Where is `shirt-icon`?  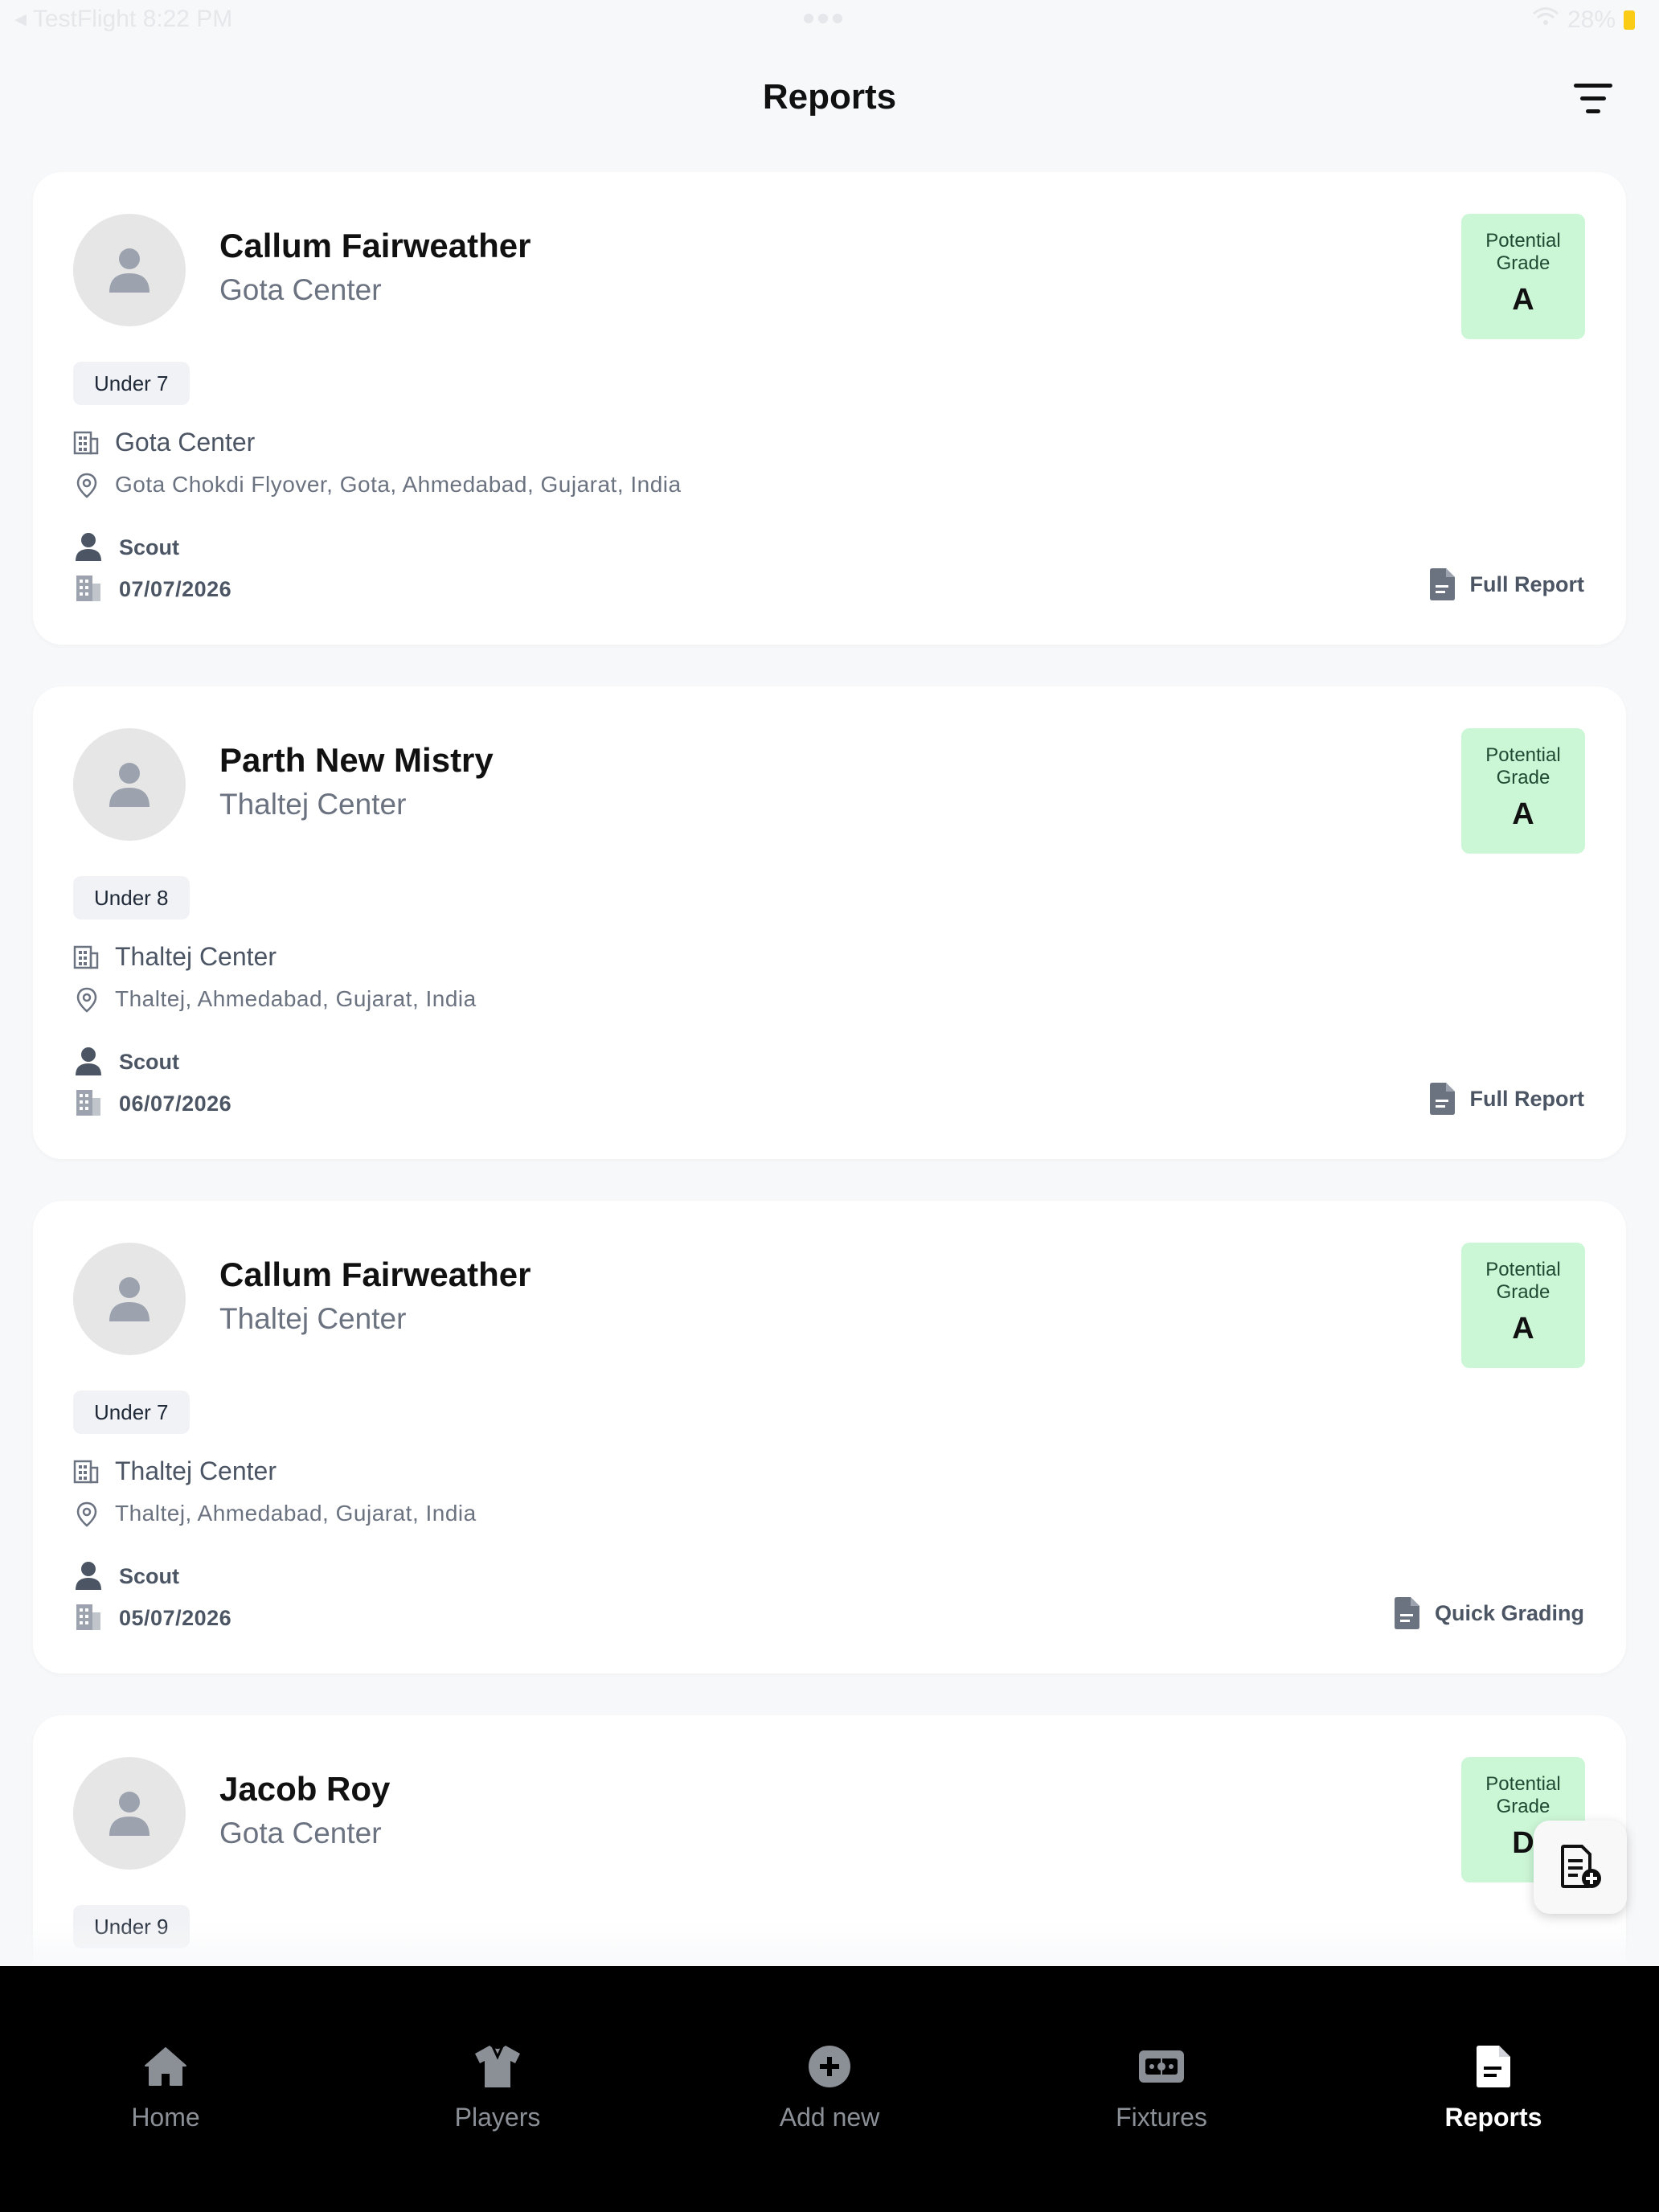
shirt-icon is located at coordinates (497, 2066).